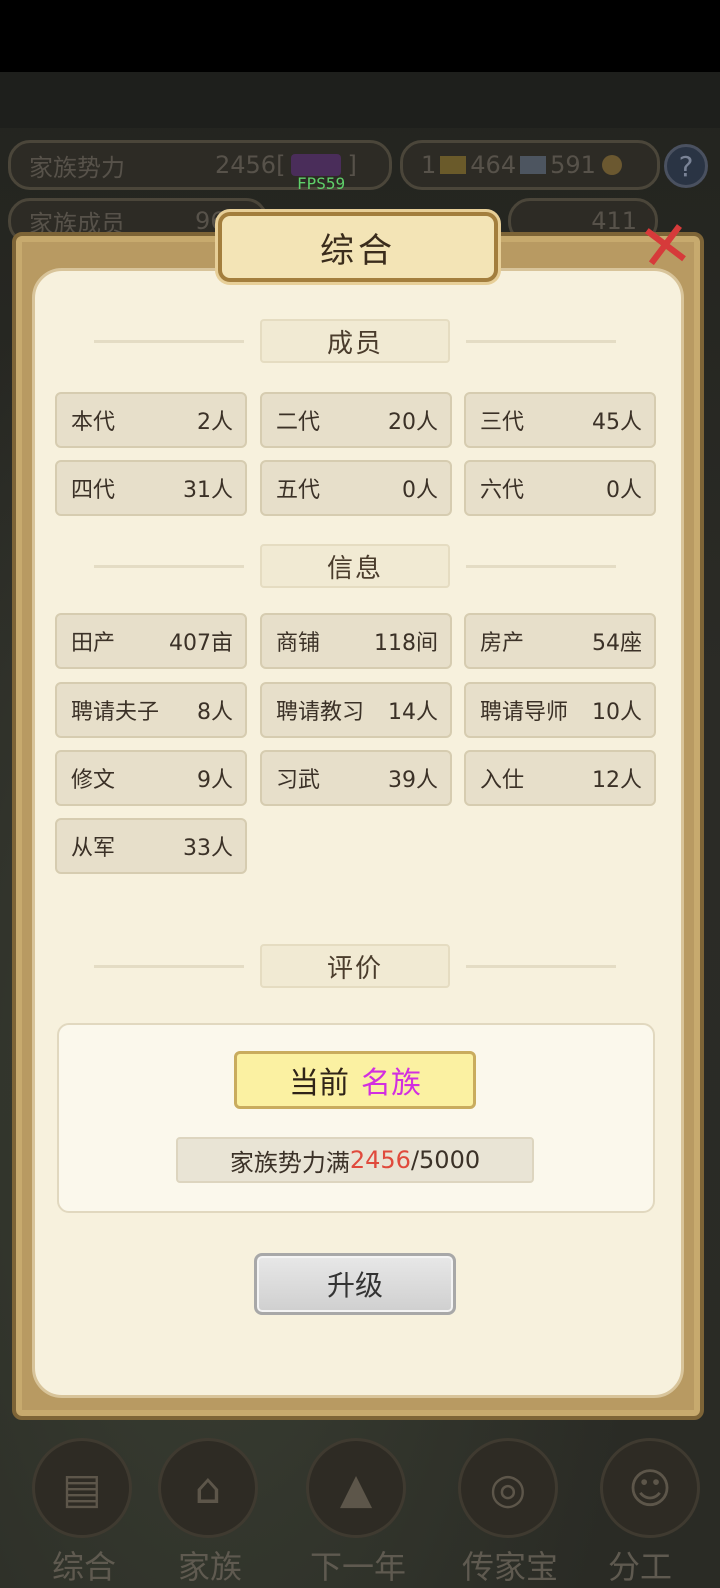 This screenshot has height=1588, width=720. I want to click on stat-label: 四代, so click(93, 490).